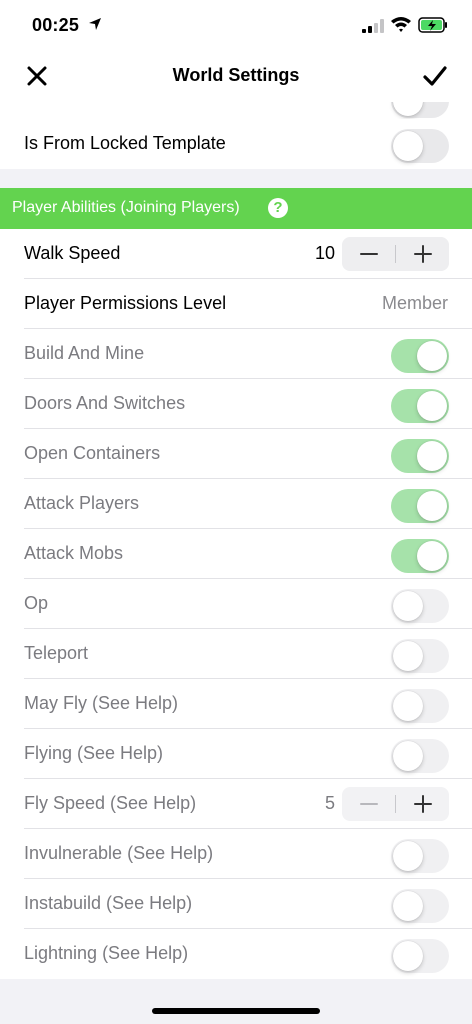 Image resolution: width=472 pixels, height=1024 pixels. Describe the element at coordinates (236, 304) in the screenshot. I see `settings-row-permissions: Player Permissions Level Member` at that location.